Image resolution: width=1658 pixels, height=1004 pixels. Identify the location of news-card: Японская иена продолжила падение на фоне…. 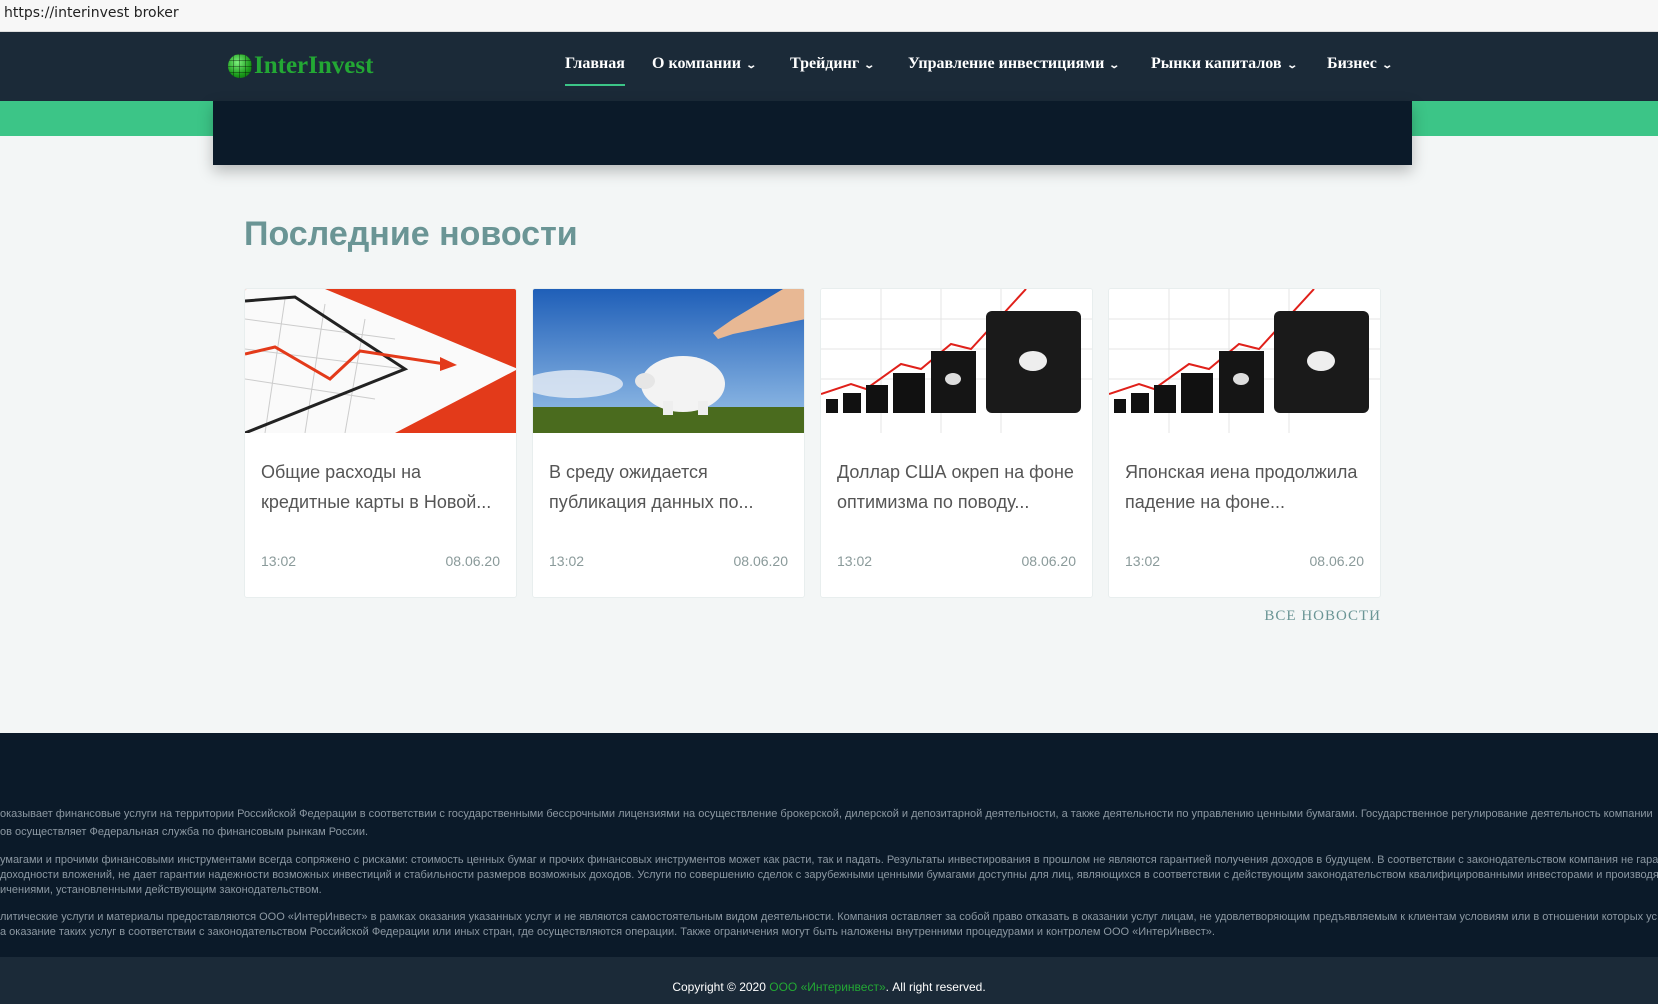
(1244, 443).